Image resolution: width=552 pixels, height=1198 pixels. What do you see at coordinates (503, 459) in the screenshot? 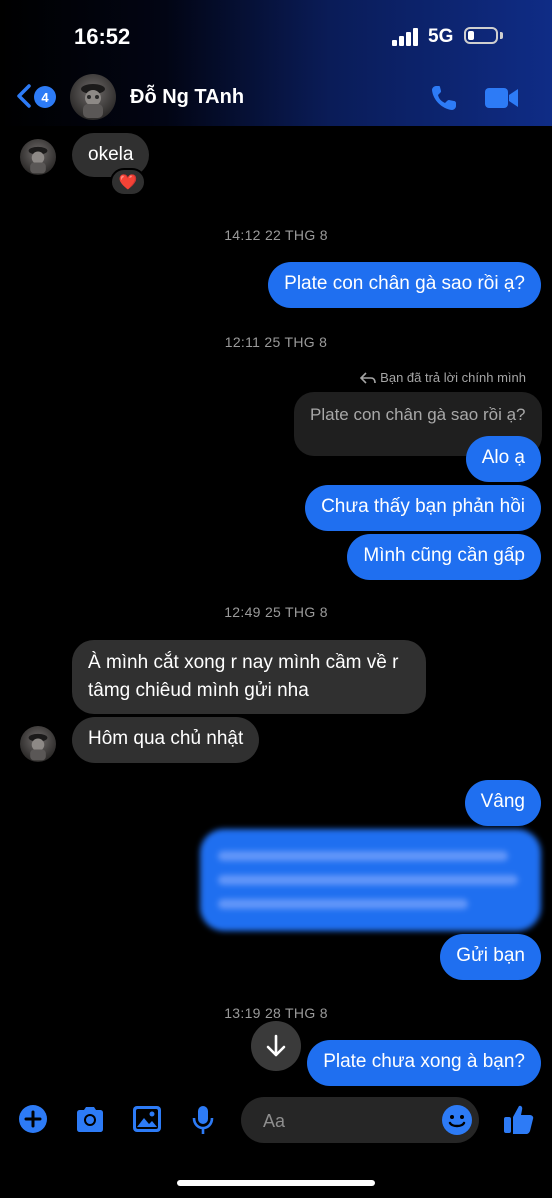
I see `message-outgoing: Alo ạ` at bounding box center [503, 459].